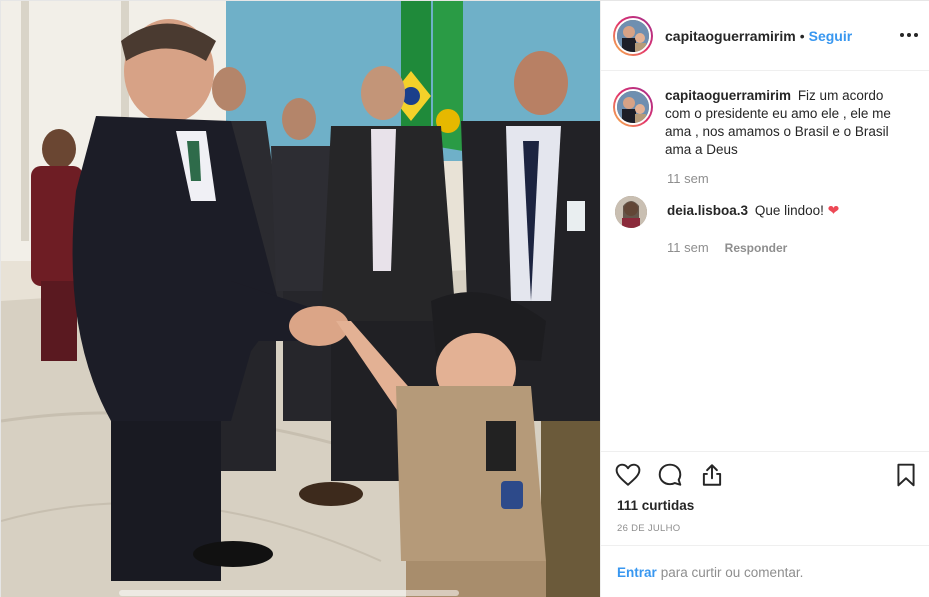 The image size is (929, 597). What do you see at coordinates (631, 212) in the screenshot?
I see `commenter-avatar` at bounding box center [631, 212].